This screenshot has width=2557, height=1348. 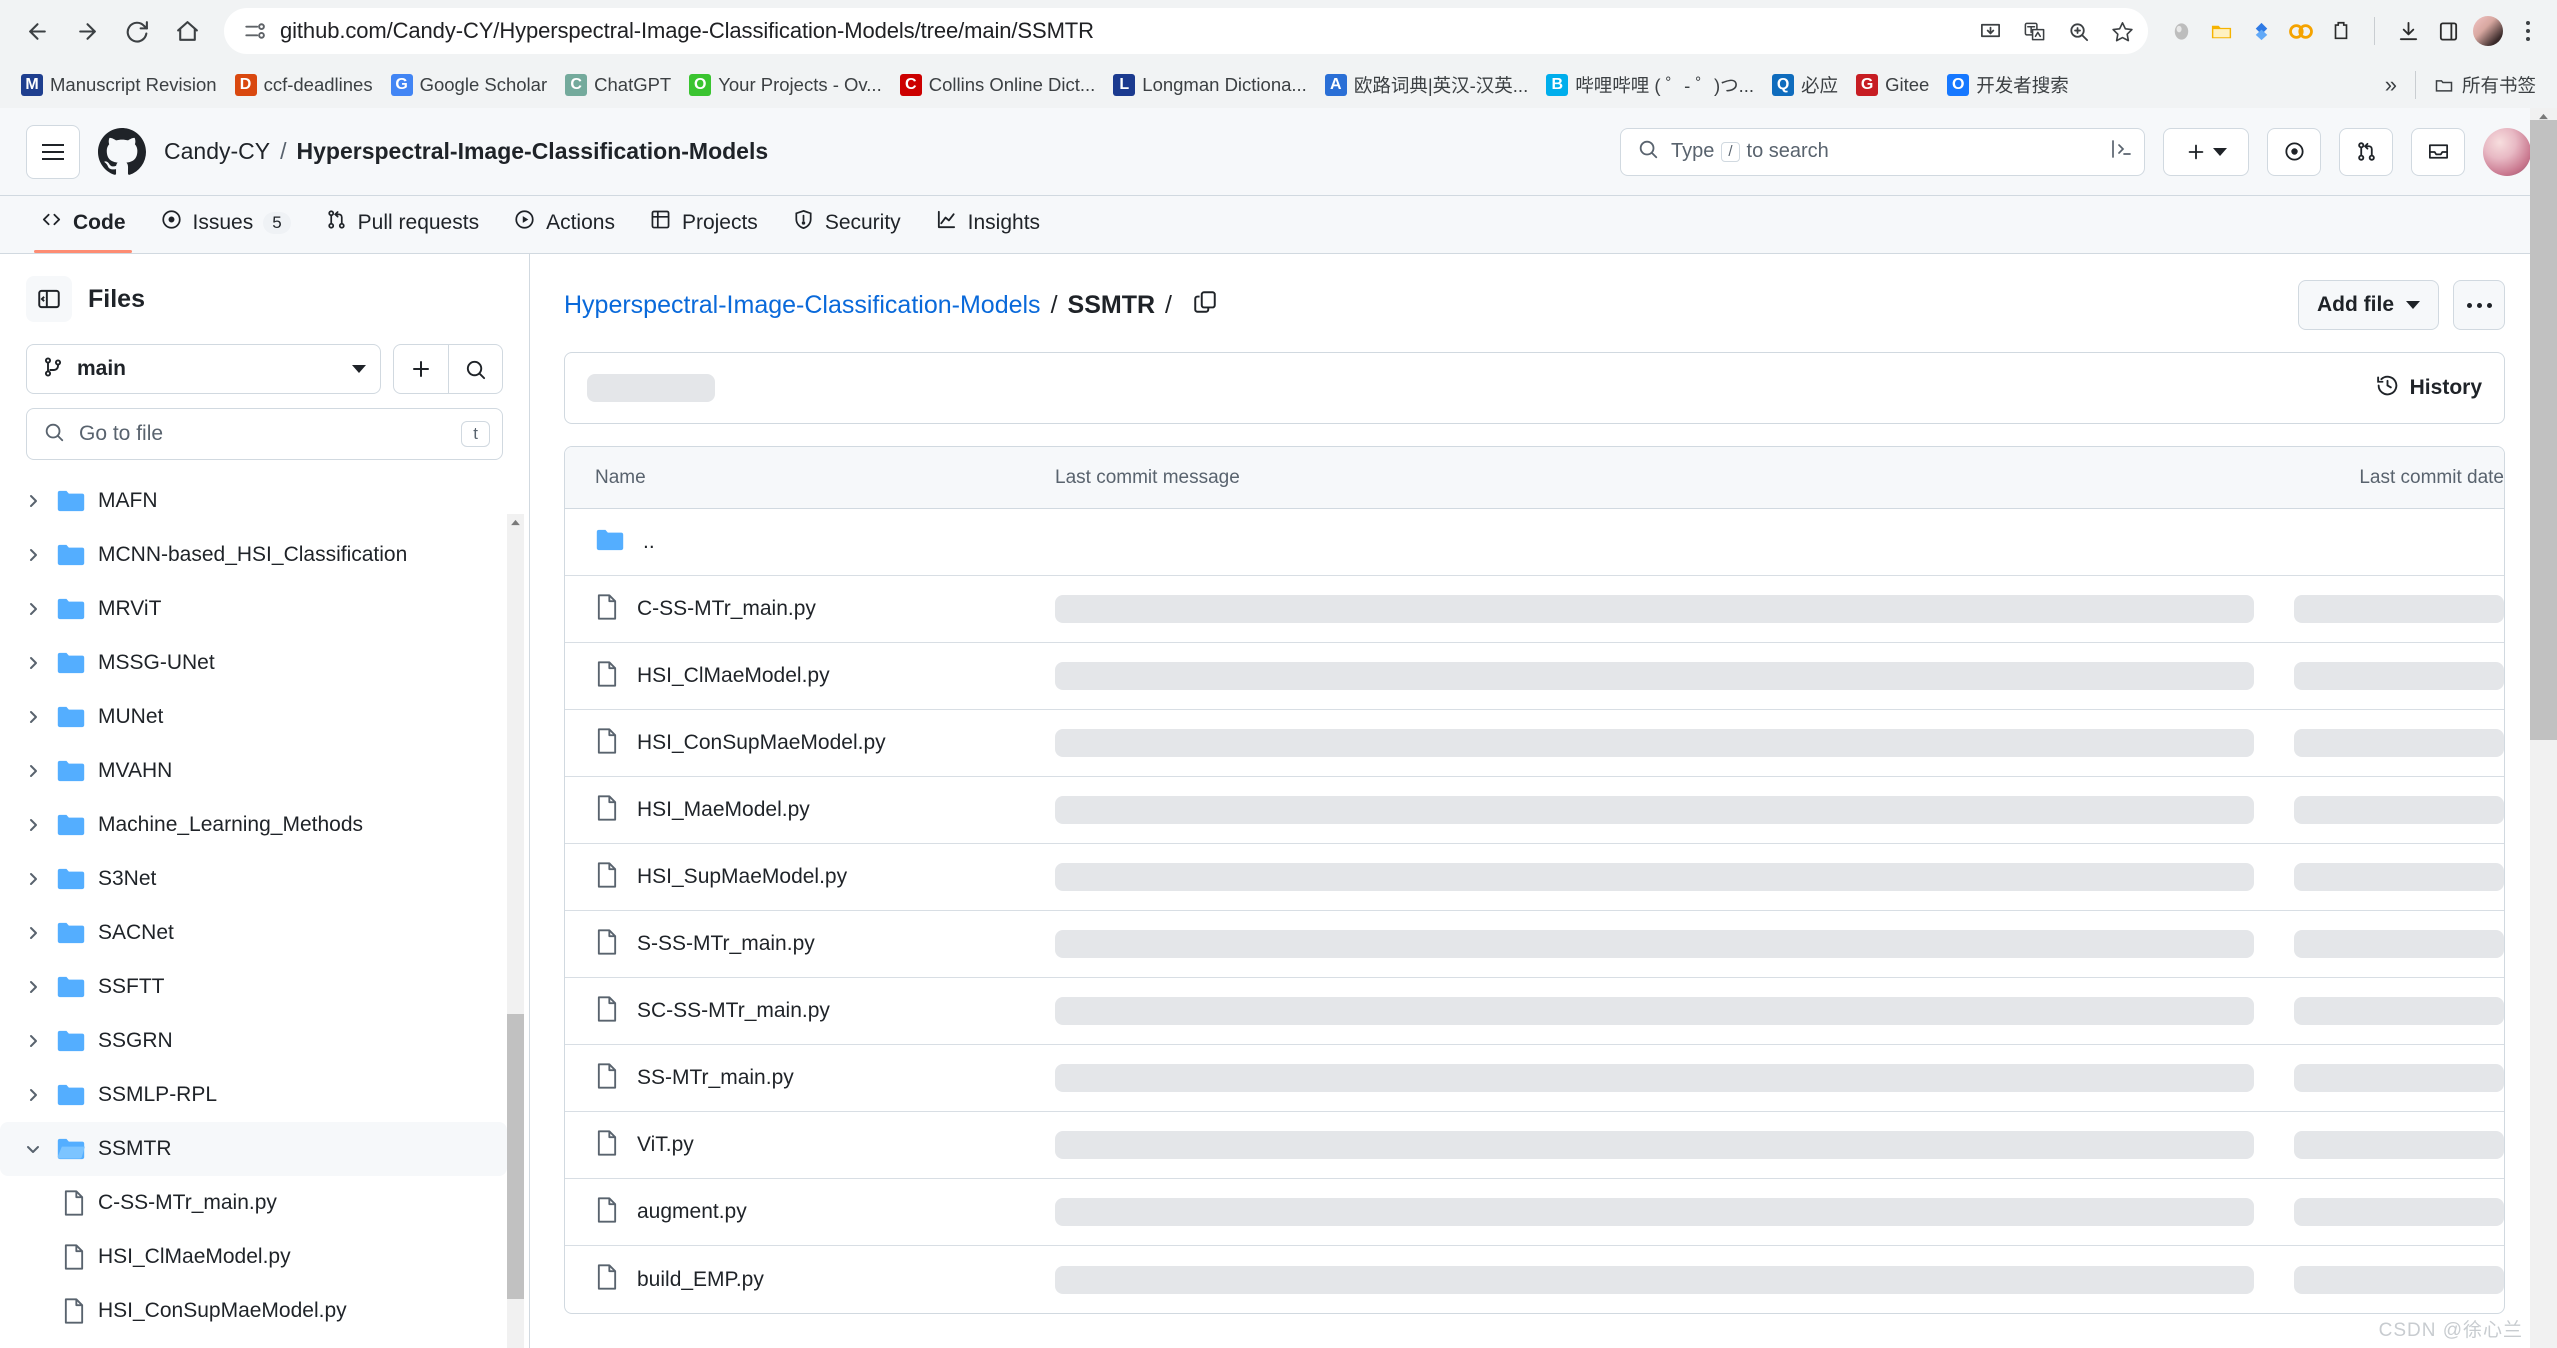 I want to click on scroll-up-arrow-icon, so click(x=515, y=522).